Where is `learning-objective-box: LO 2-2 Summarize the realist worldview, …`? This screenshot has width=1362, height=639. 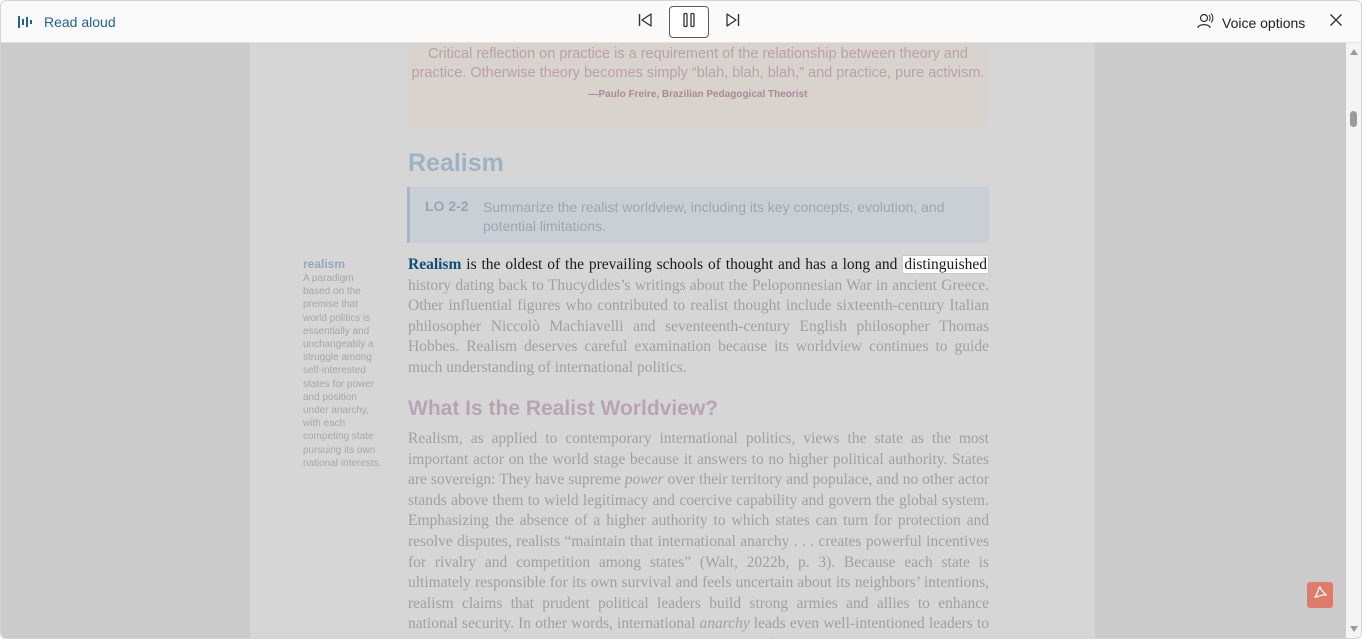 learning-objective-box: LO 2-2 Summarize the realist worldview, … is located at coordinates (698, 215).